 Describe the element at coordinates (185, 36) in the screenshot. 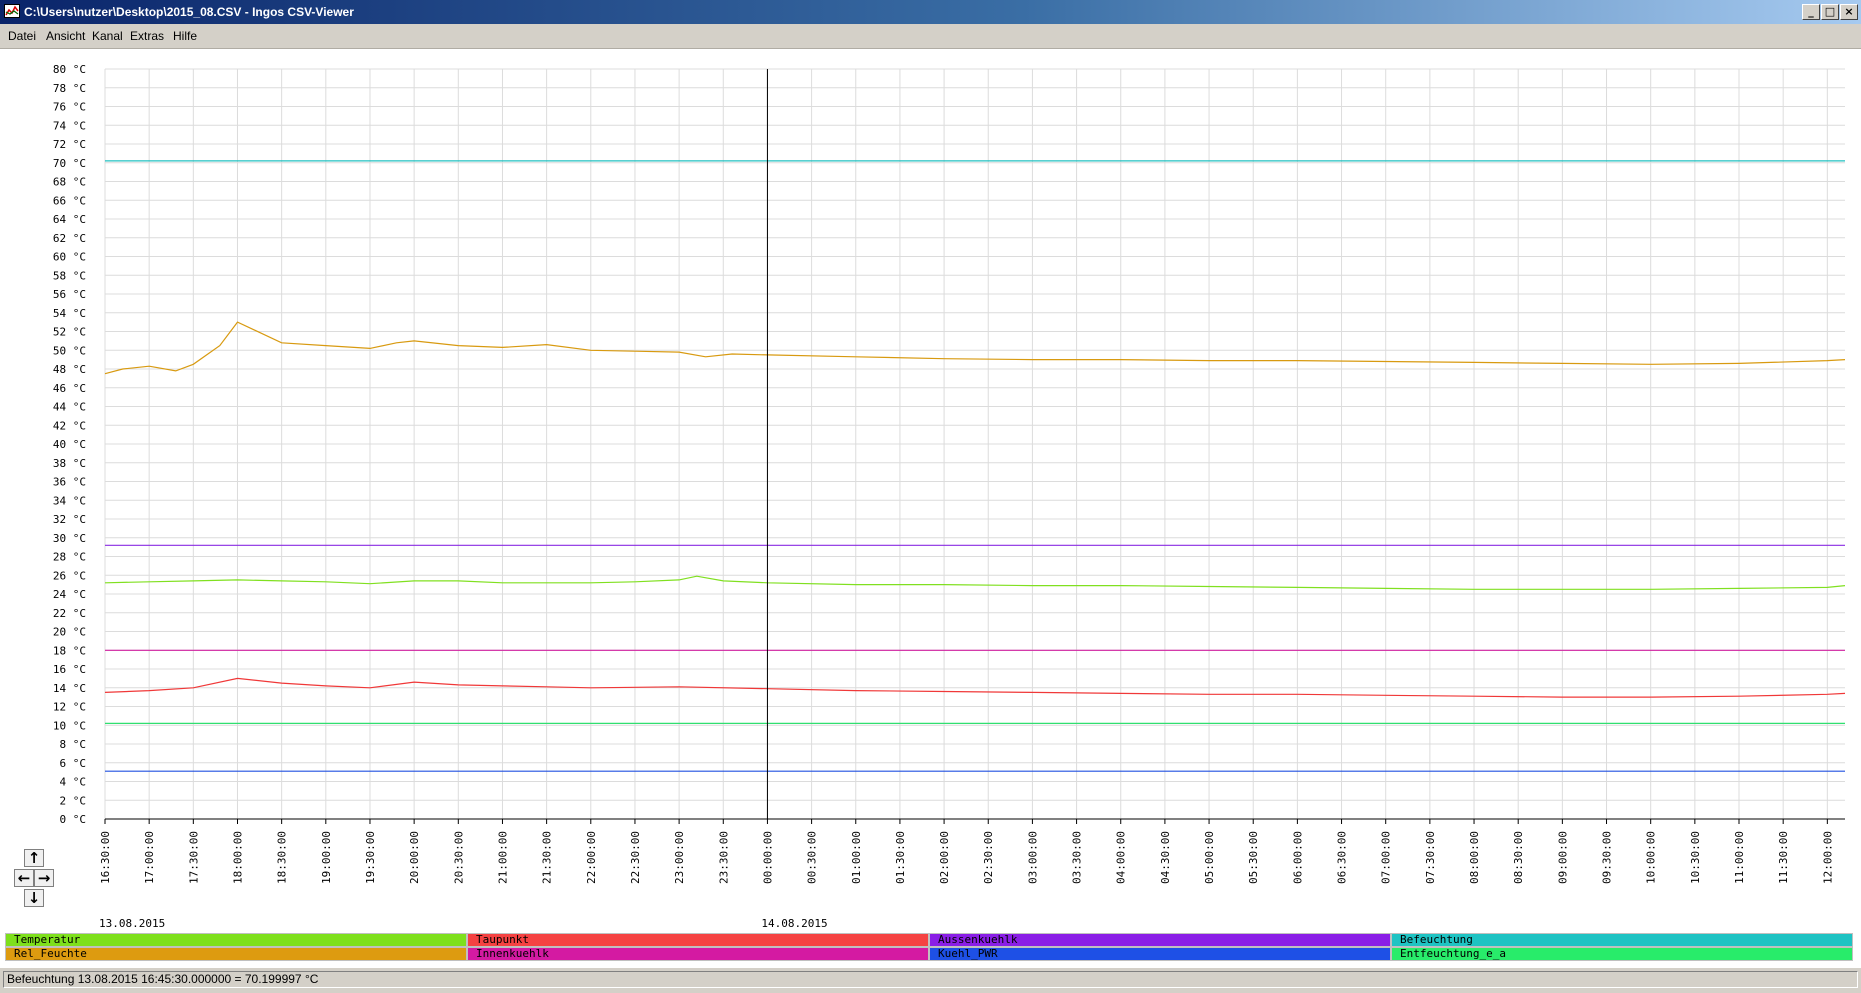

I see `menu-hilfe: Hilfe` at that location.